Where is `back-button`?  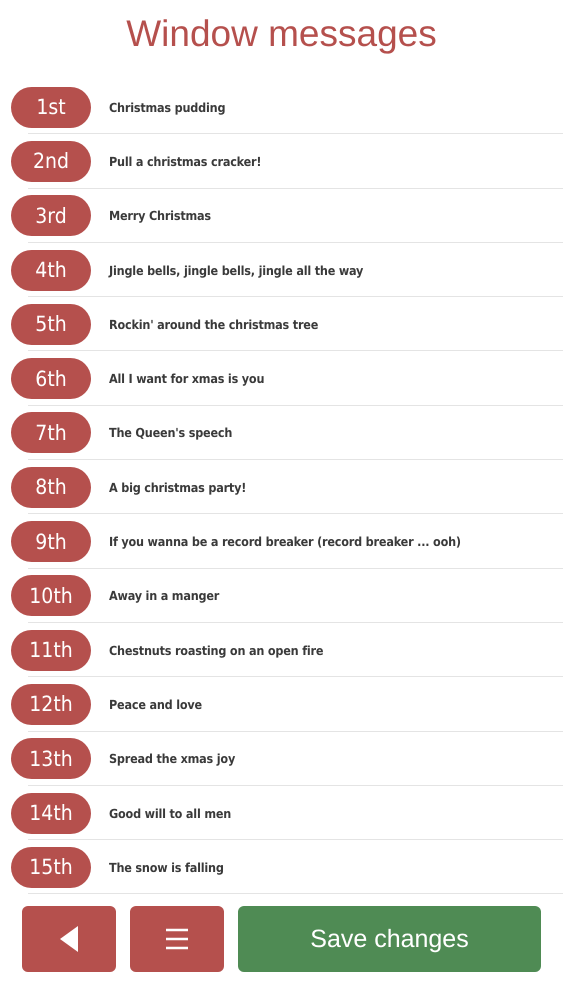 back-button is located at coordinates (69, 939).